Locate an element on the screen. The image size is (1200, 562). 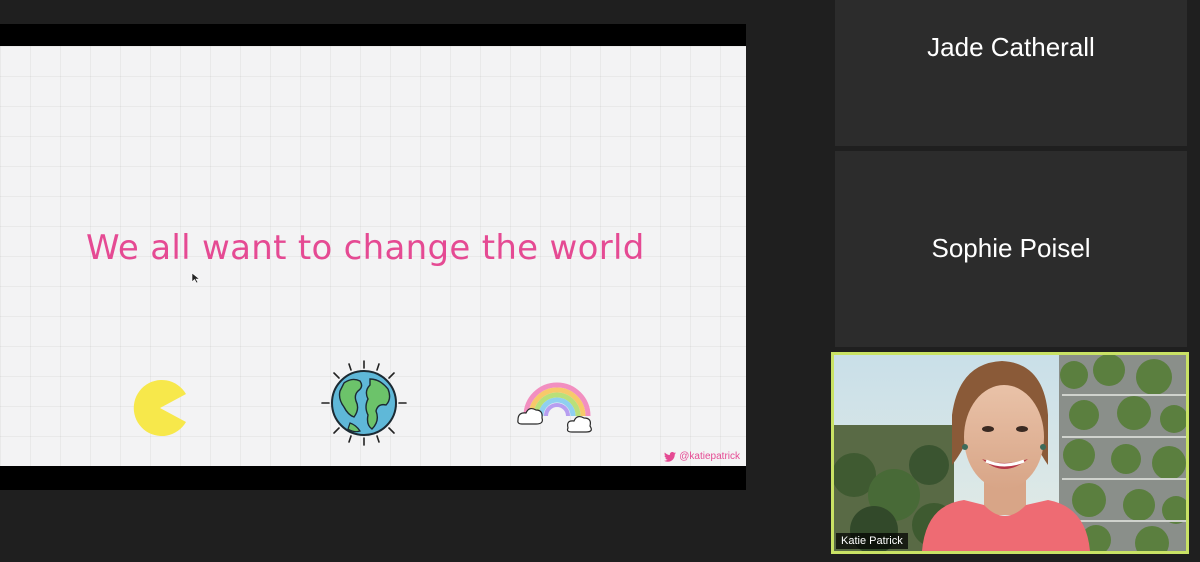
rainbow-icon is located at coordinates (554, 407).